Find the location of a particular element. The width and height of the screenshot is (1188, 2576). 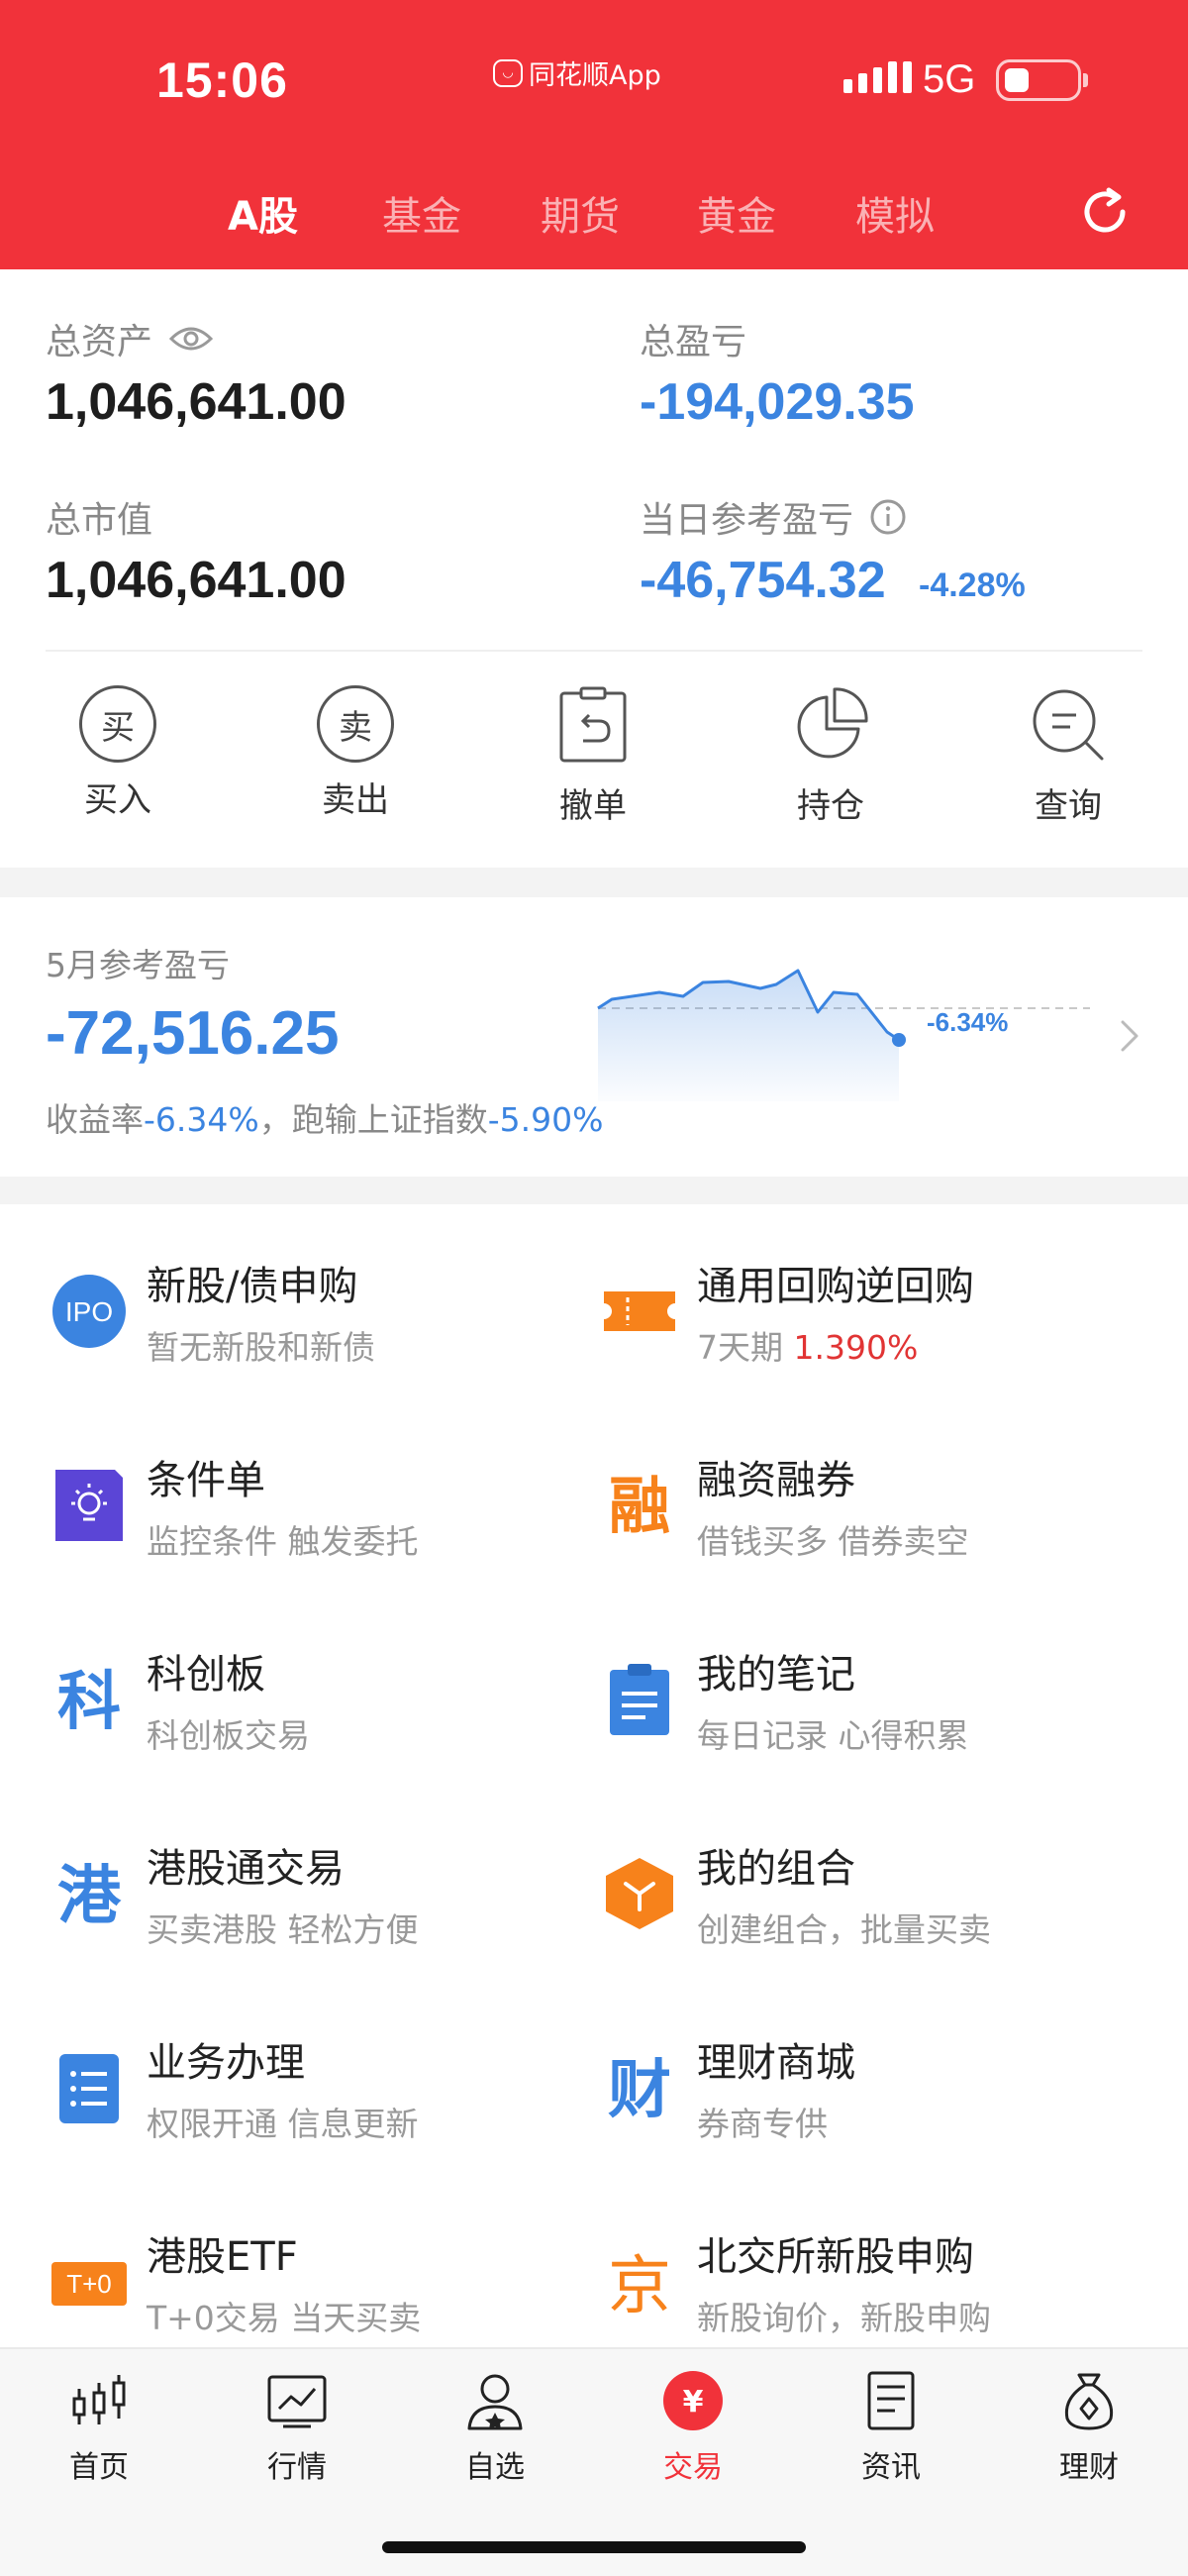

star-market-icon: 科 is located at coordinates (89, 1702).